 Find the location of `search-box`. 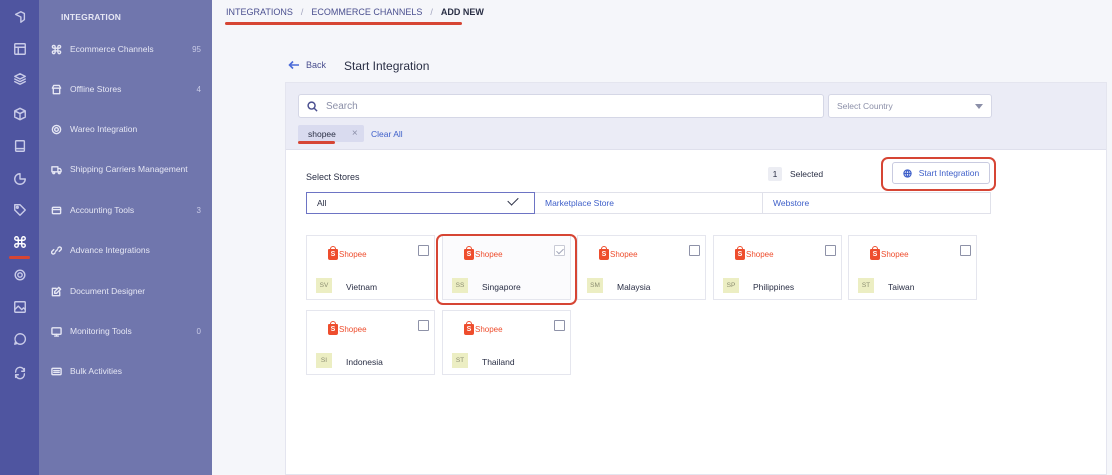

search-box is located at coordinates (561, 106).